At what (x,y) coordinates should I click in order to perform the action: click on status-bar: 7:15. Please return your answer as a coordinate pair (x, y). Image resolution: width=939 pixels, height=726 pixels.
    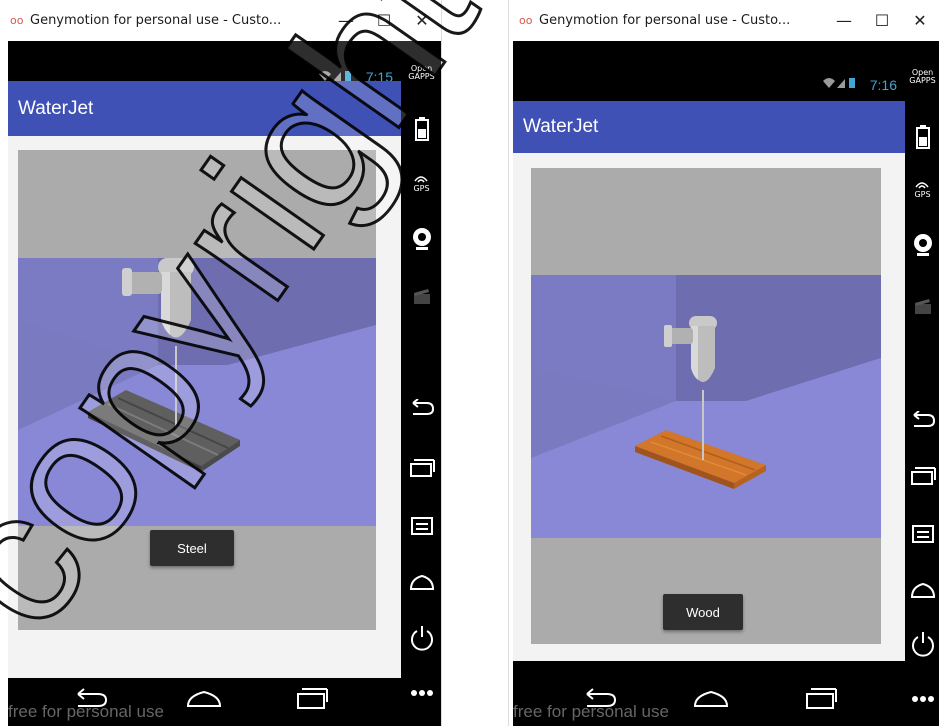
    Looking at the image, I should click on (204, 63).